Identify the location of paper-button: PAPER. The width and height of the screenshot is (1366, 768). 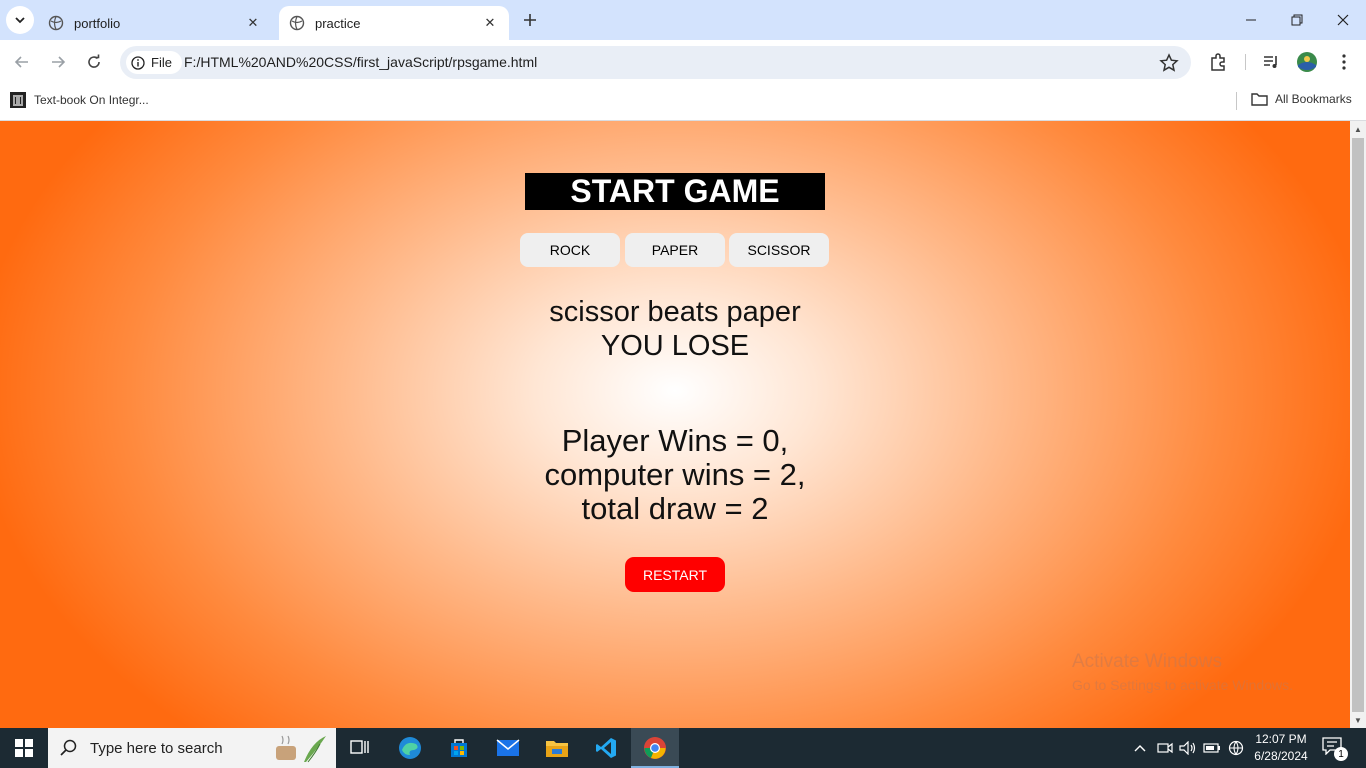
(675, 250).